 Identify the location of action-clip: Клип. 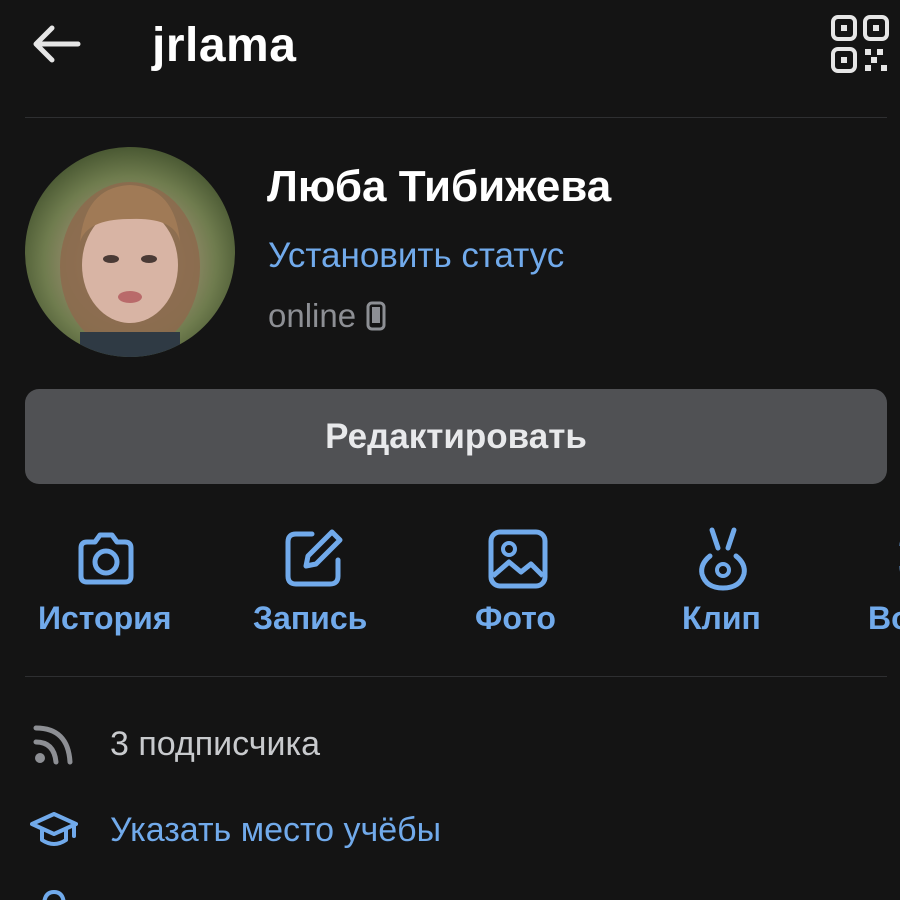
(725, 582).